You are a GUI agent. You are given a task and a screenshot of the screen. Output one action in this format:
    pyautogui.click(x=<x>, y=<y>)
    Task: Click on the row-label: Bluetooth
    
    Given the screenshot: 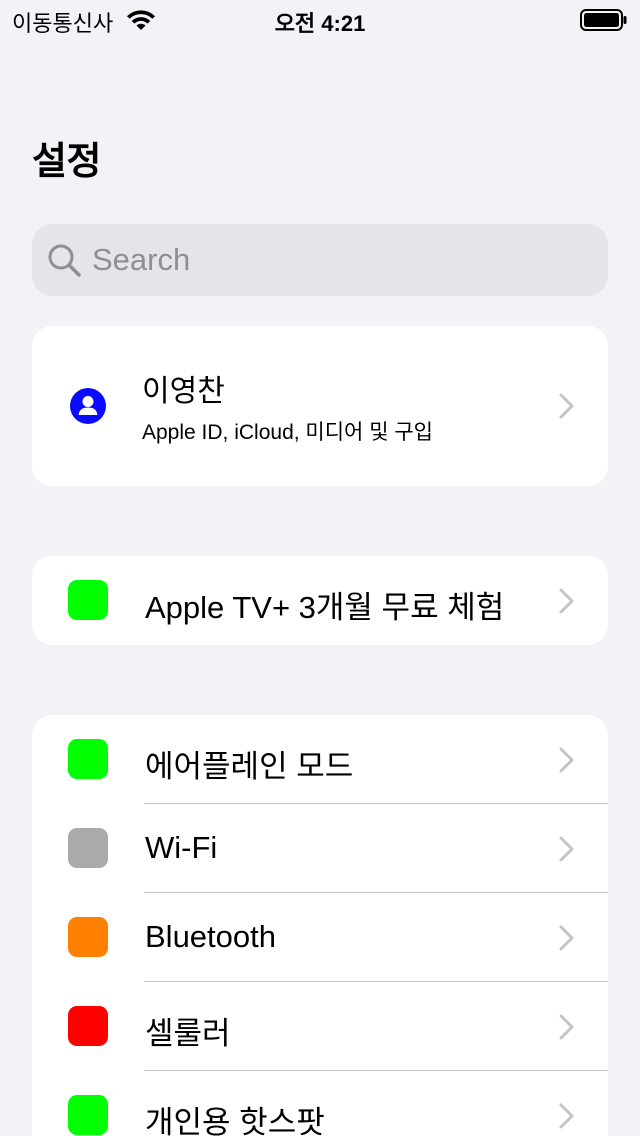 What is the action you would take?
    pyautogui.click(x=210, y=936)
    